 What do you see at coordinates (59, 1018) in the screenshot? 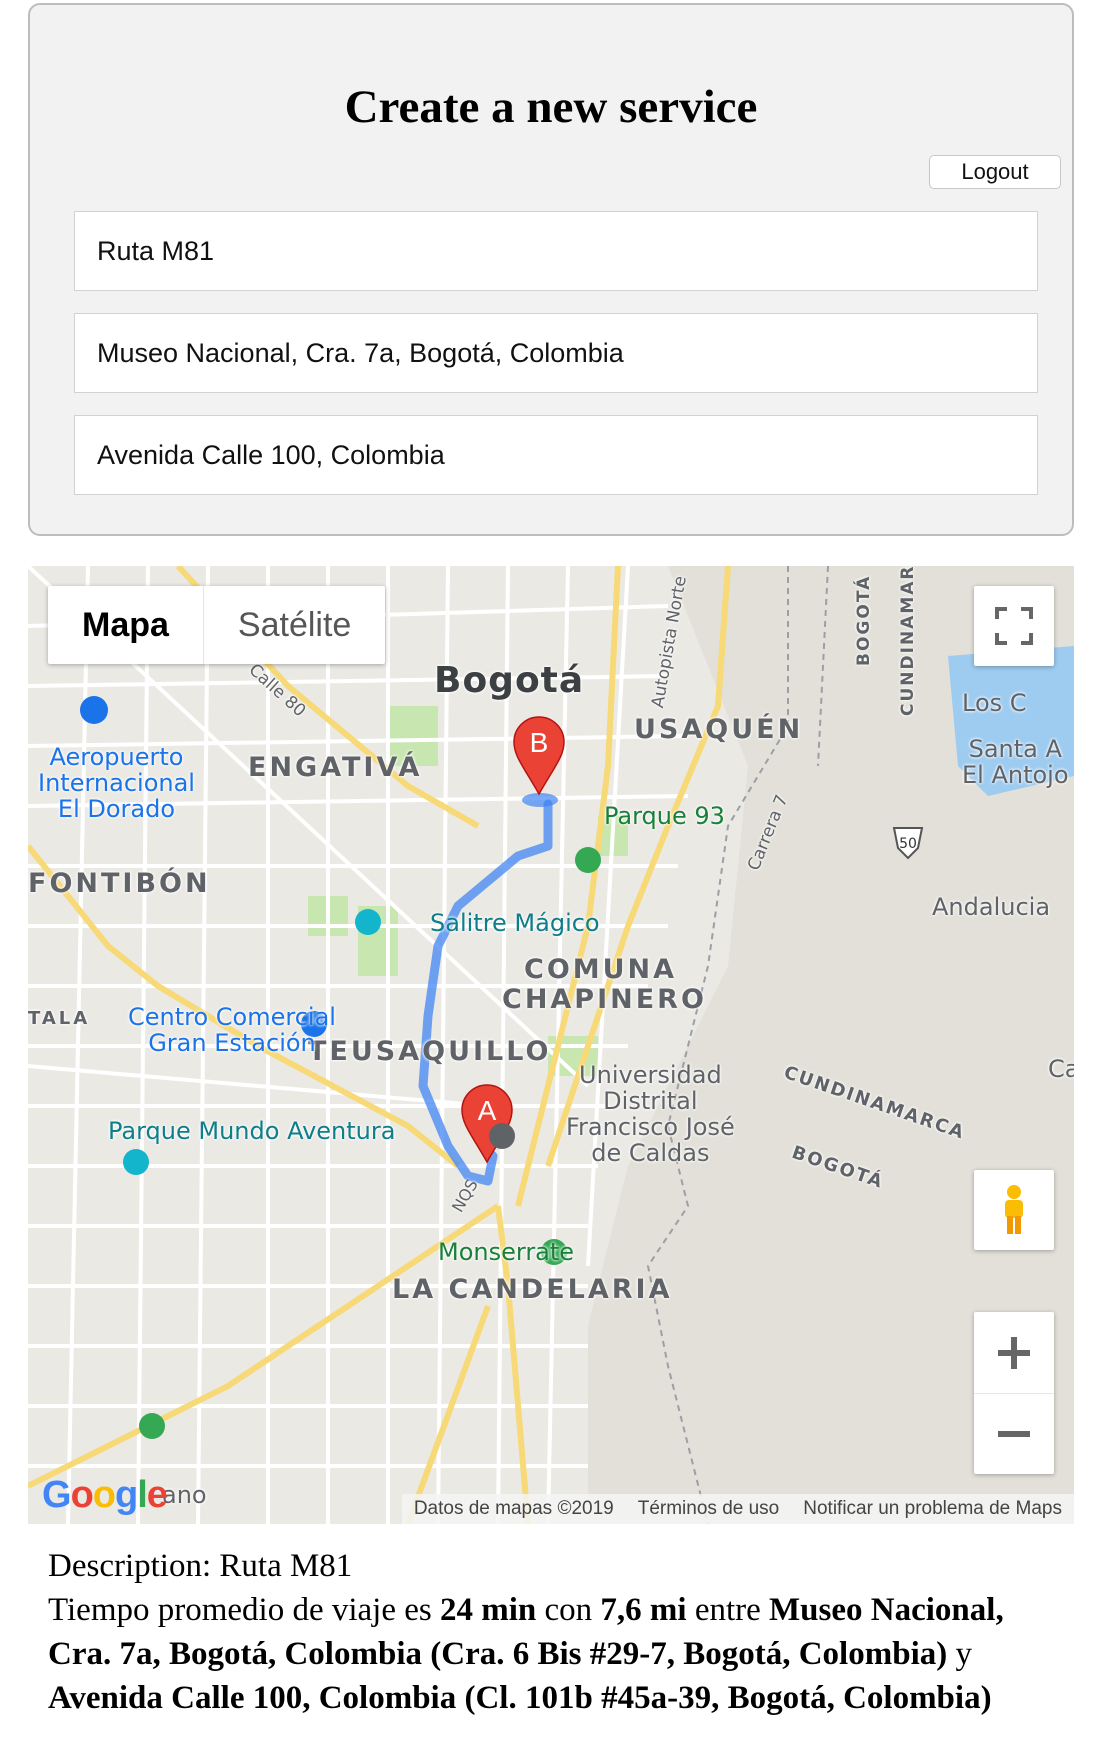
I see `district-tala: TALA` at bounding box center [59, 1018].